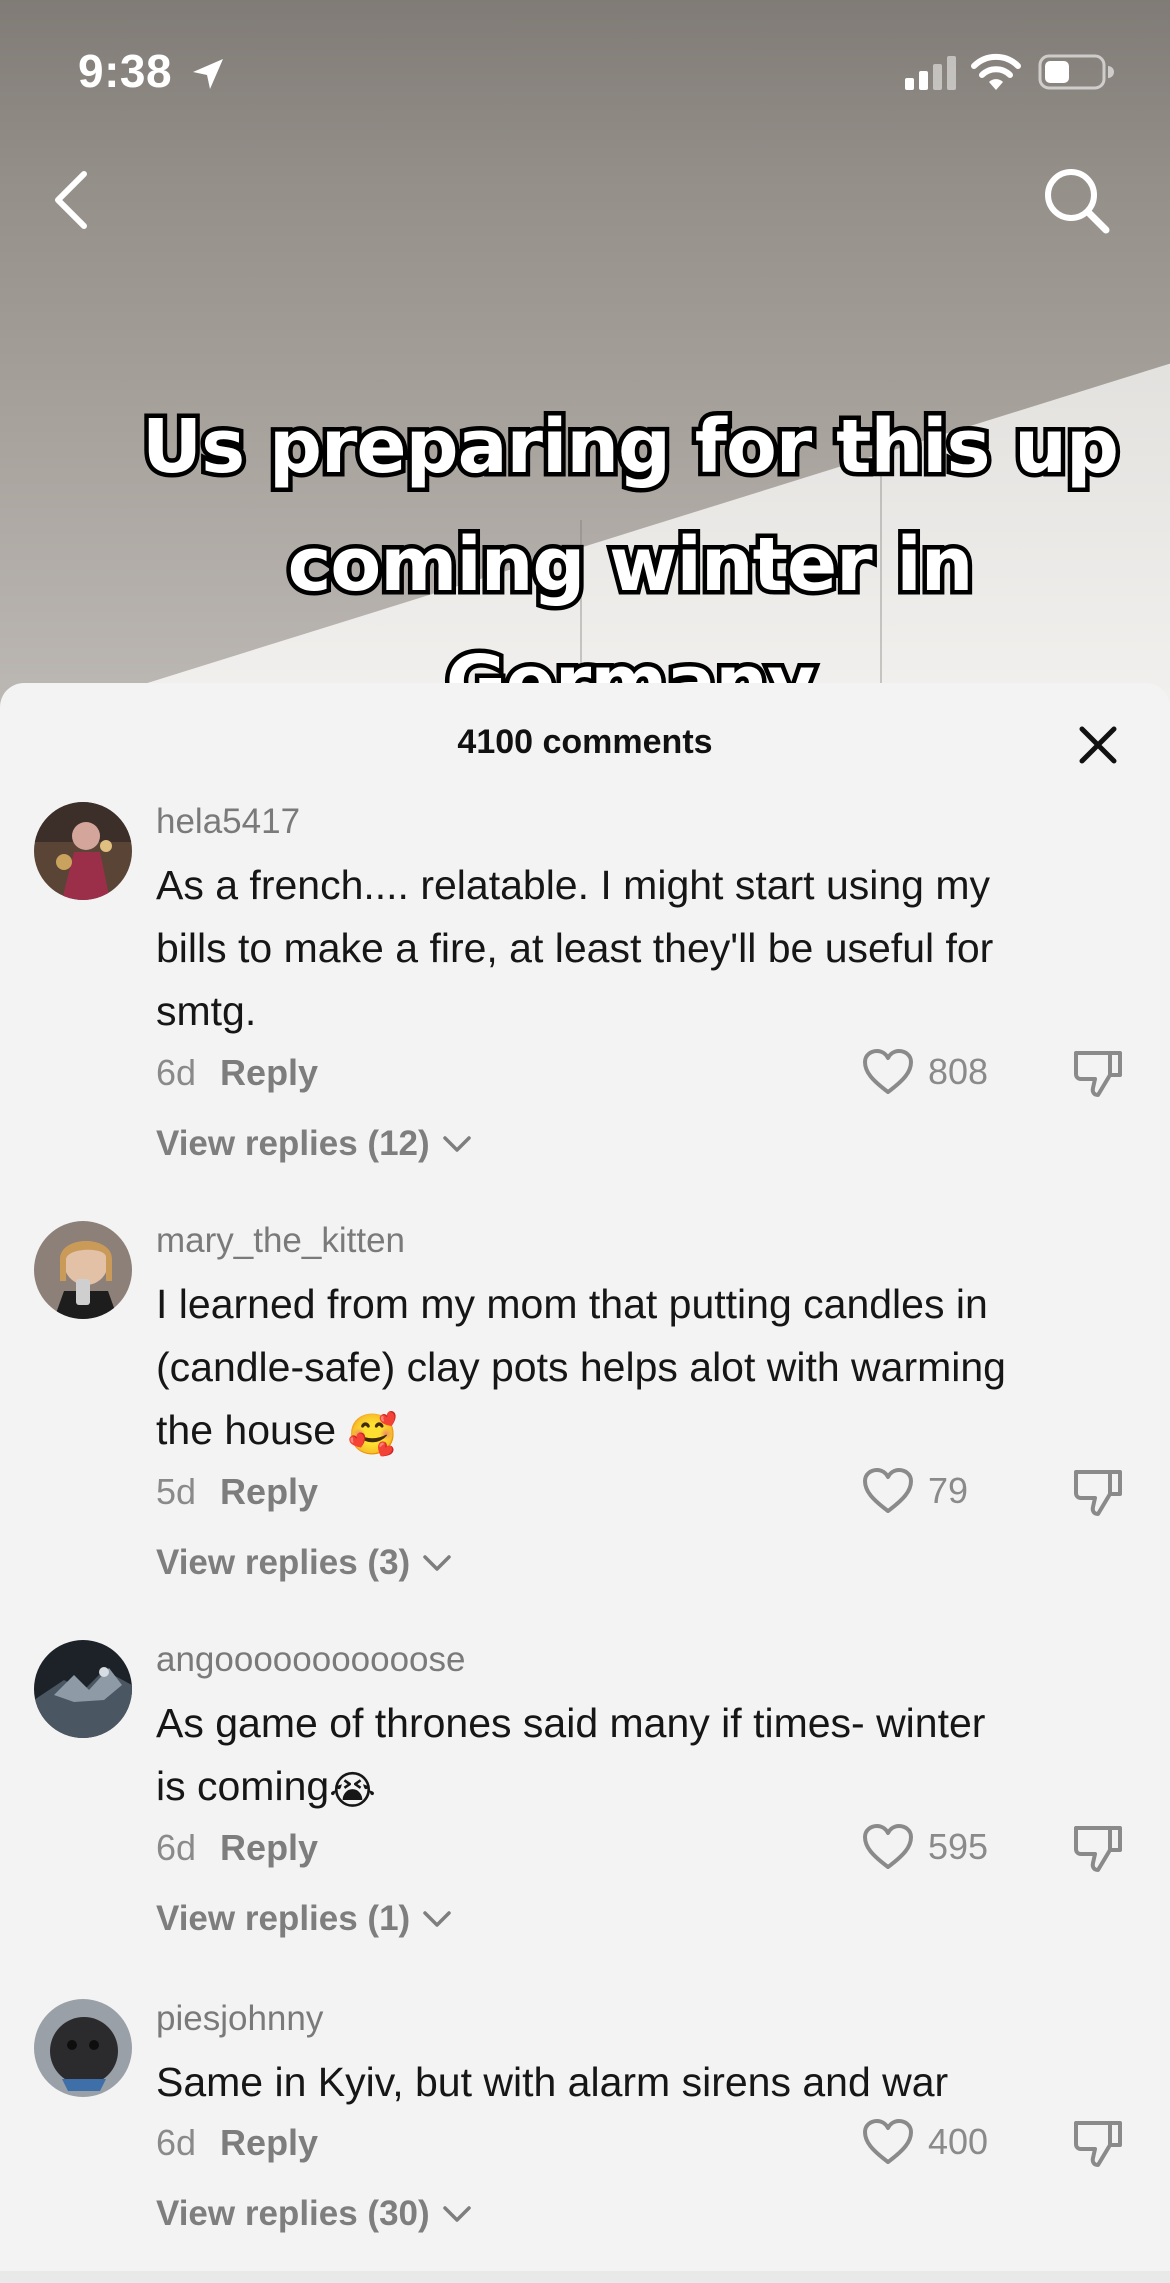 The width and height of the screenshot is (1170, 2283). Describe the element at coordinates (352, 1791) in the screenshot. I see `emoji-loudly-crying: 😭` at that location.